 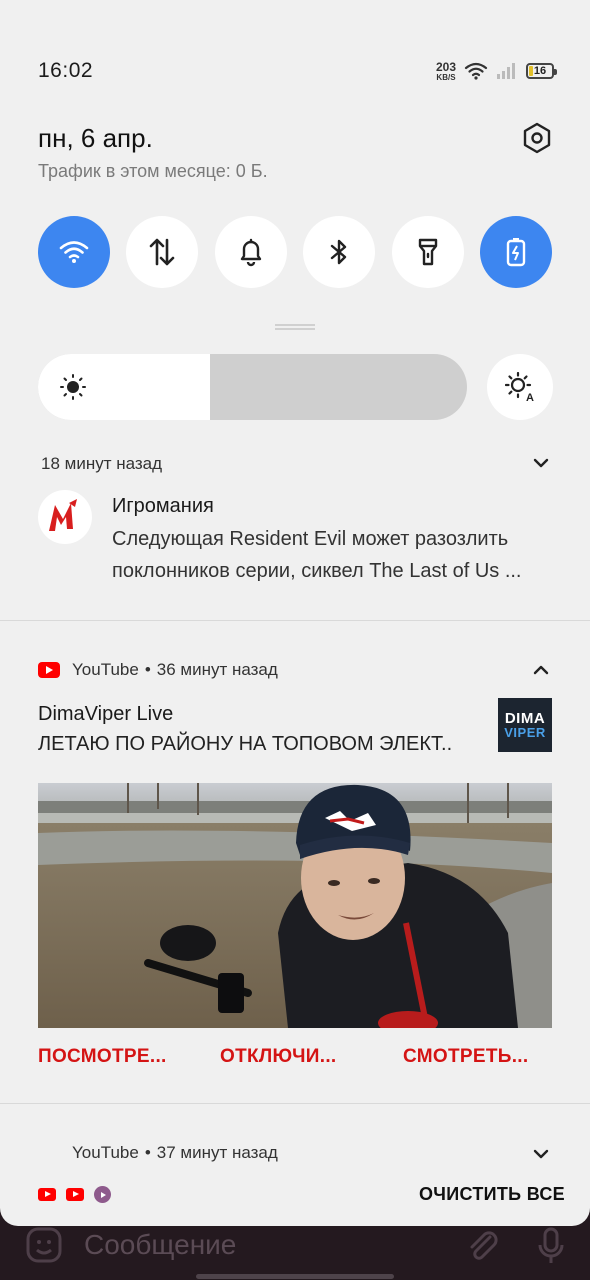 I want to click on notification-time: 37 минут назад, so click(x=217, y=1152).